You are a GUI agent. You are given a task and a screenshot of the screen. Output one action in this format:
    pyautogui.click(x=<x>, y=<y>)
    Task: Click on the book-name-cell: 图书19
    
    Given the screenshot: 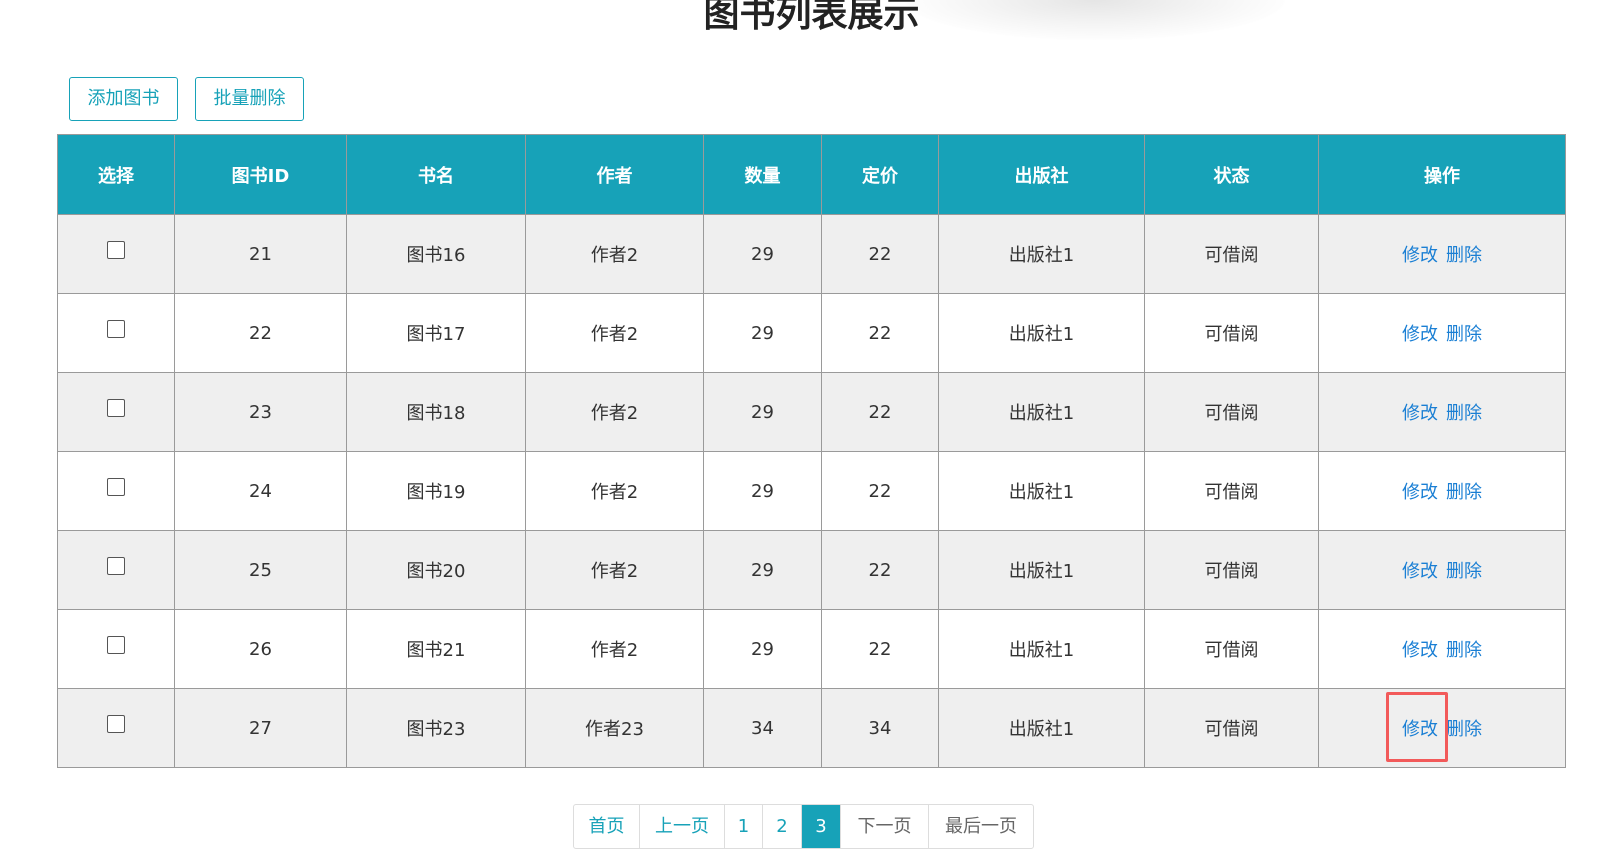 What is the action you would take?
    pyautogui.click(x=436, y=491)
    